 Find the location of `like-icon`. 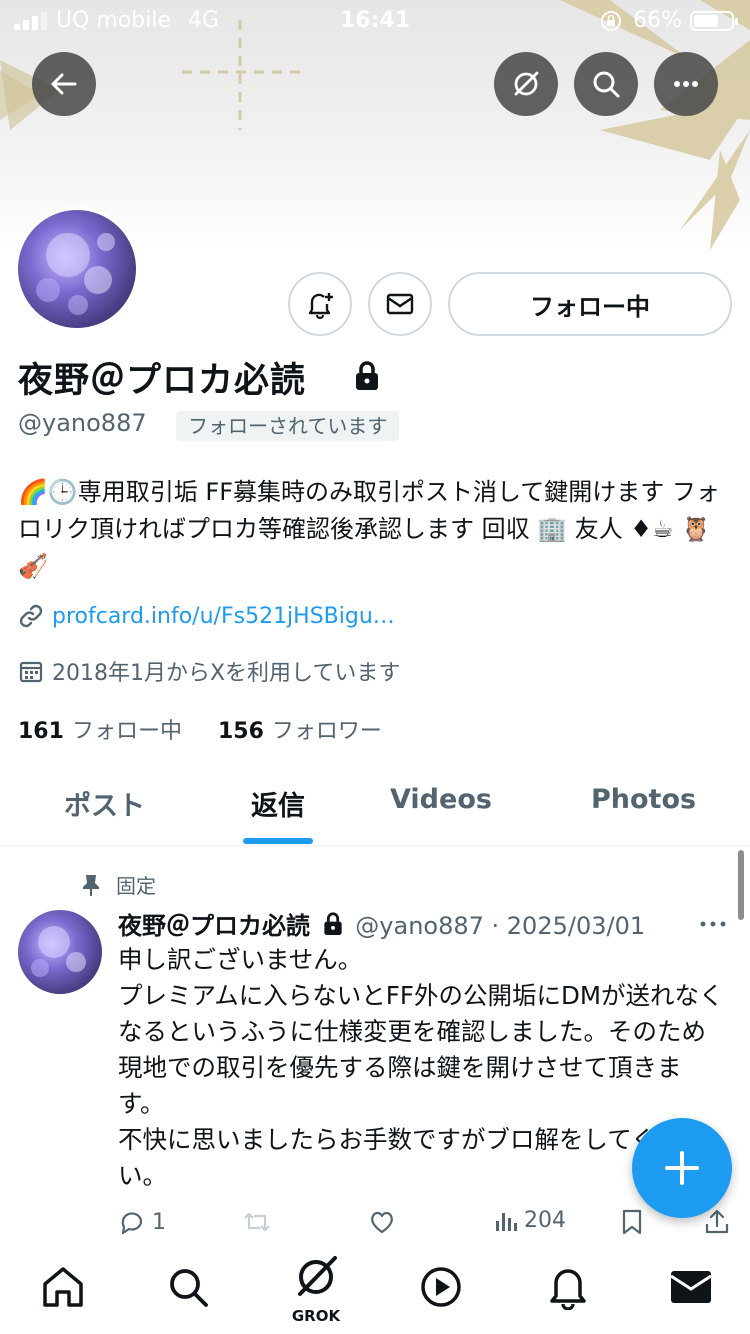

like-icon is located at coordinates (382, 1222).